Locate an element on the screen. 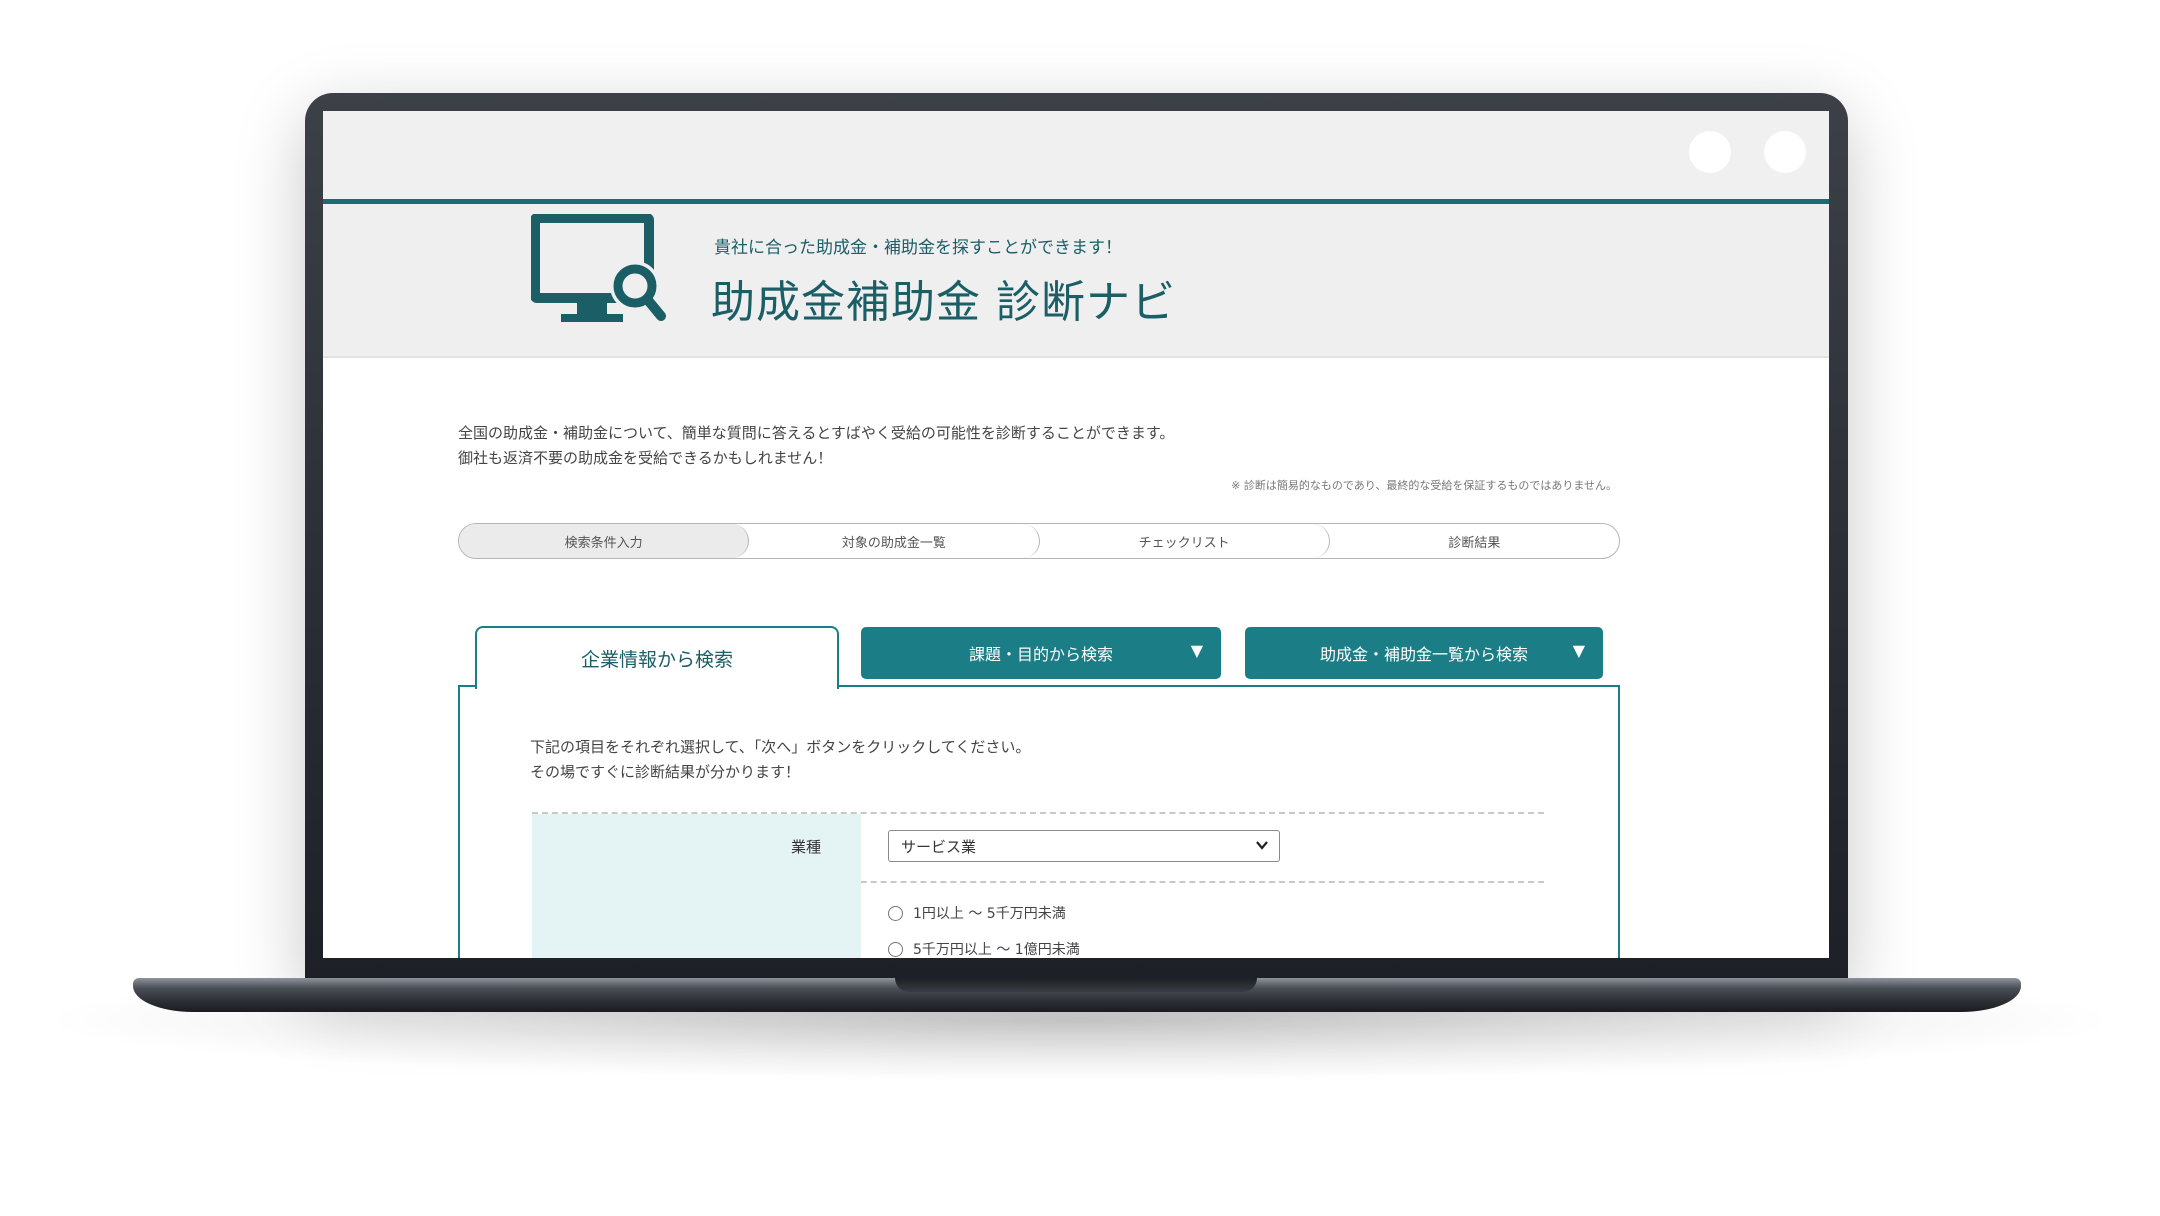 This screenshot has width=2160, height=1216. instructions-line-2: その場ですぐに診断結果が分かります！ is located at coordinates (665, 772).